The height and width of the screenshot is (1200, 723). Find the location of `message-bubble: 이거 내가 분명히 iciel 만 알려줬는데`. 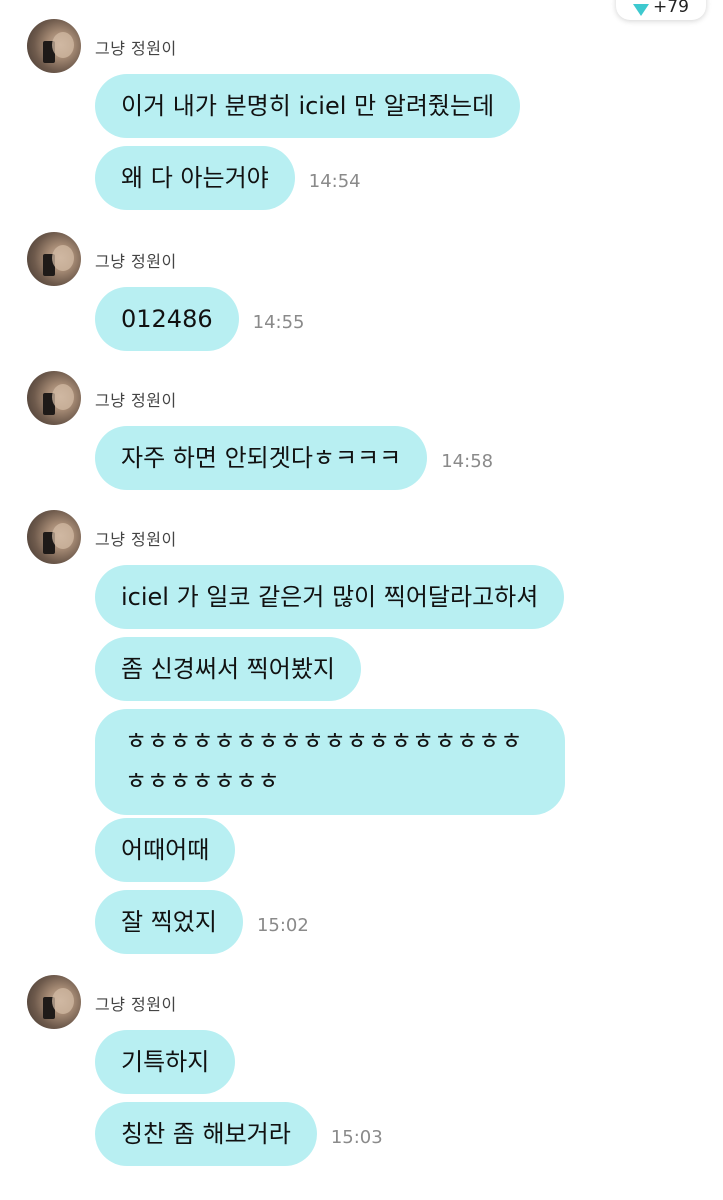

message-bubble: 이거 내가 분명히 iciel 만 알려줬는데 is located at coordinates (308, 106).